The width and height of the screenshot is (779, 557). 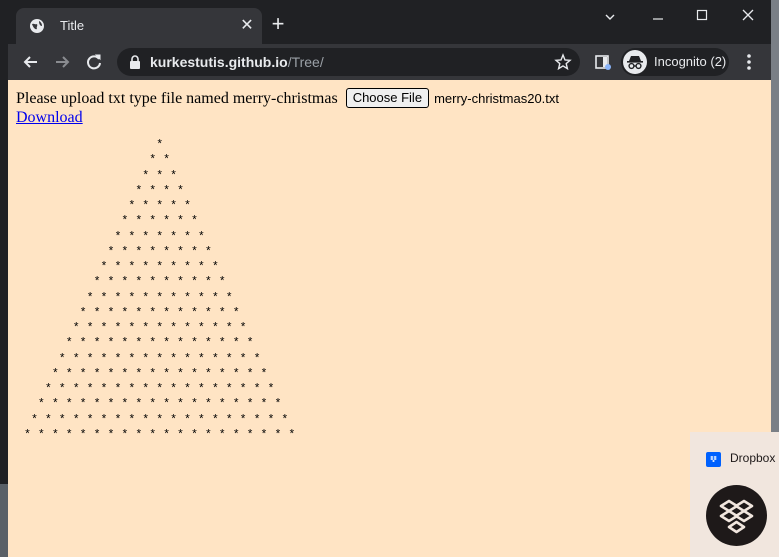 I want to click on desktop-taskbar-edge, so click(x=4, y=520).